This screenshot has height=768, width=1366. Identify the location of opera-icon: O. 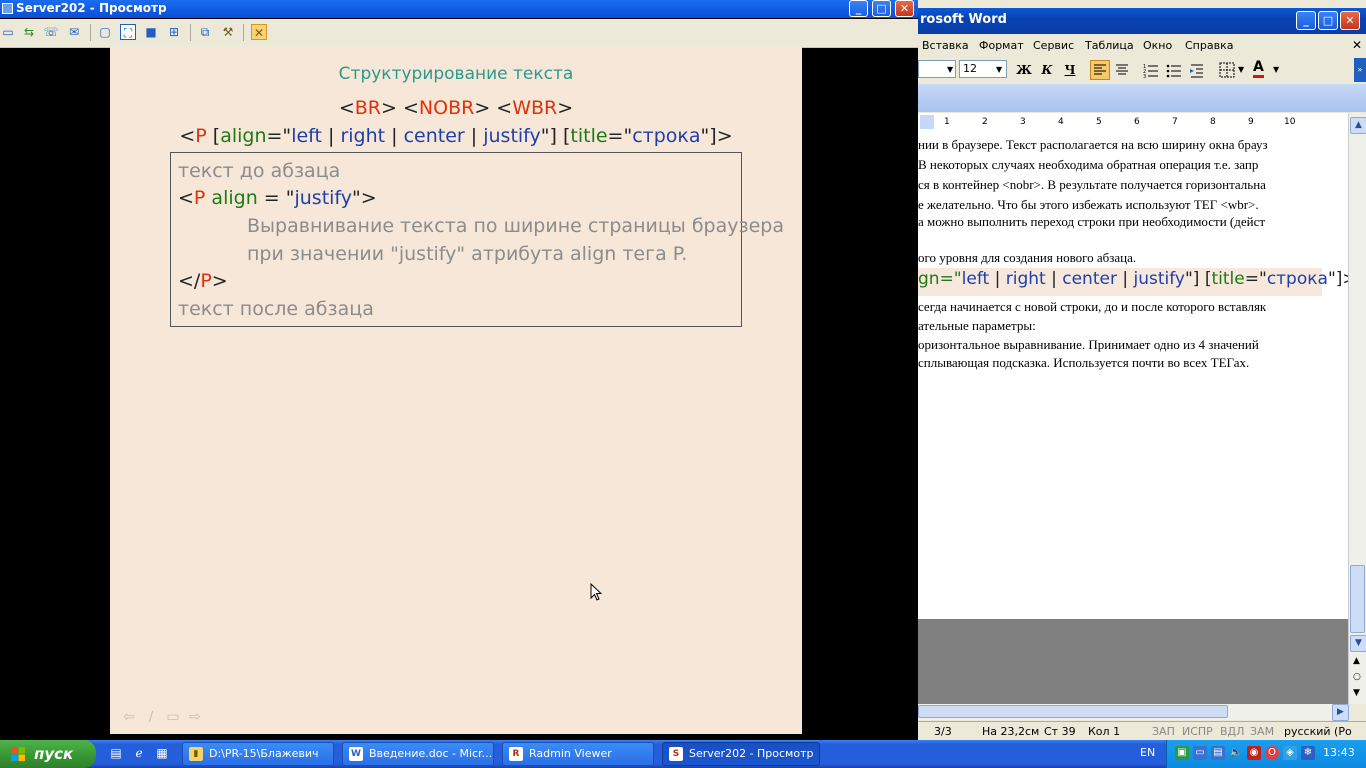
(1272, 753).